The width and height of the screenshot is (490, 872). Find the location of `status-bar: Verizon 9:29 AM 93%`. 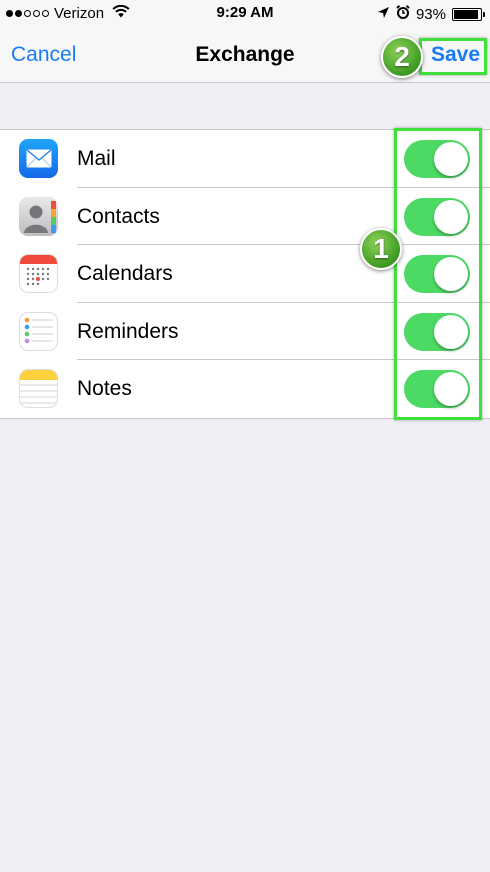

status-bar: Verizon 9:29 AM 93% is located at coordinates (245, 14).